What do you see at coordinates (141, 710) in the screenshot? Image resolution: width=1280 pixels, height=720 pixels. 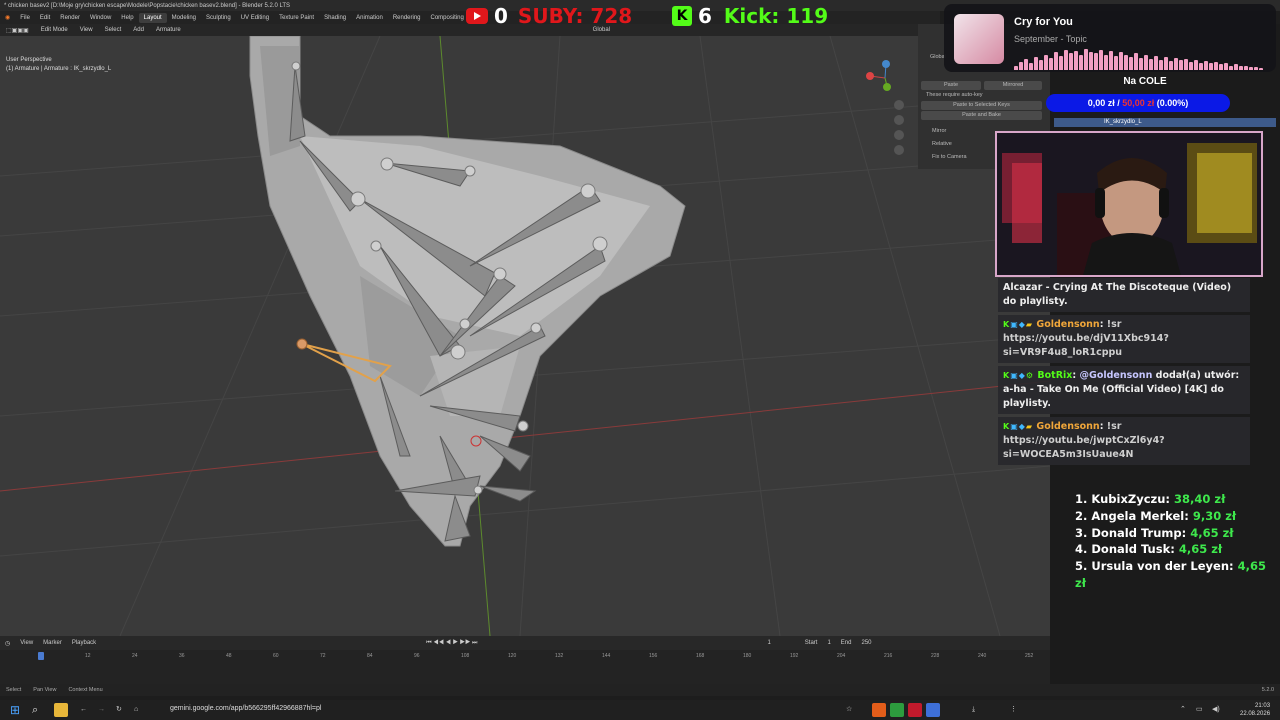 I see `home-icon: ⌂` at bounding box center [141, 710].